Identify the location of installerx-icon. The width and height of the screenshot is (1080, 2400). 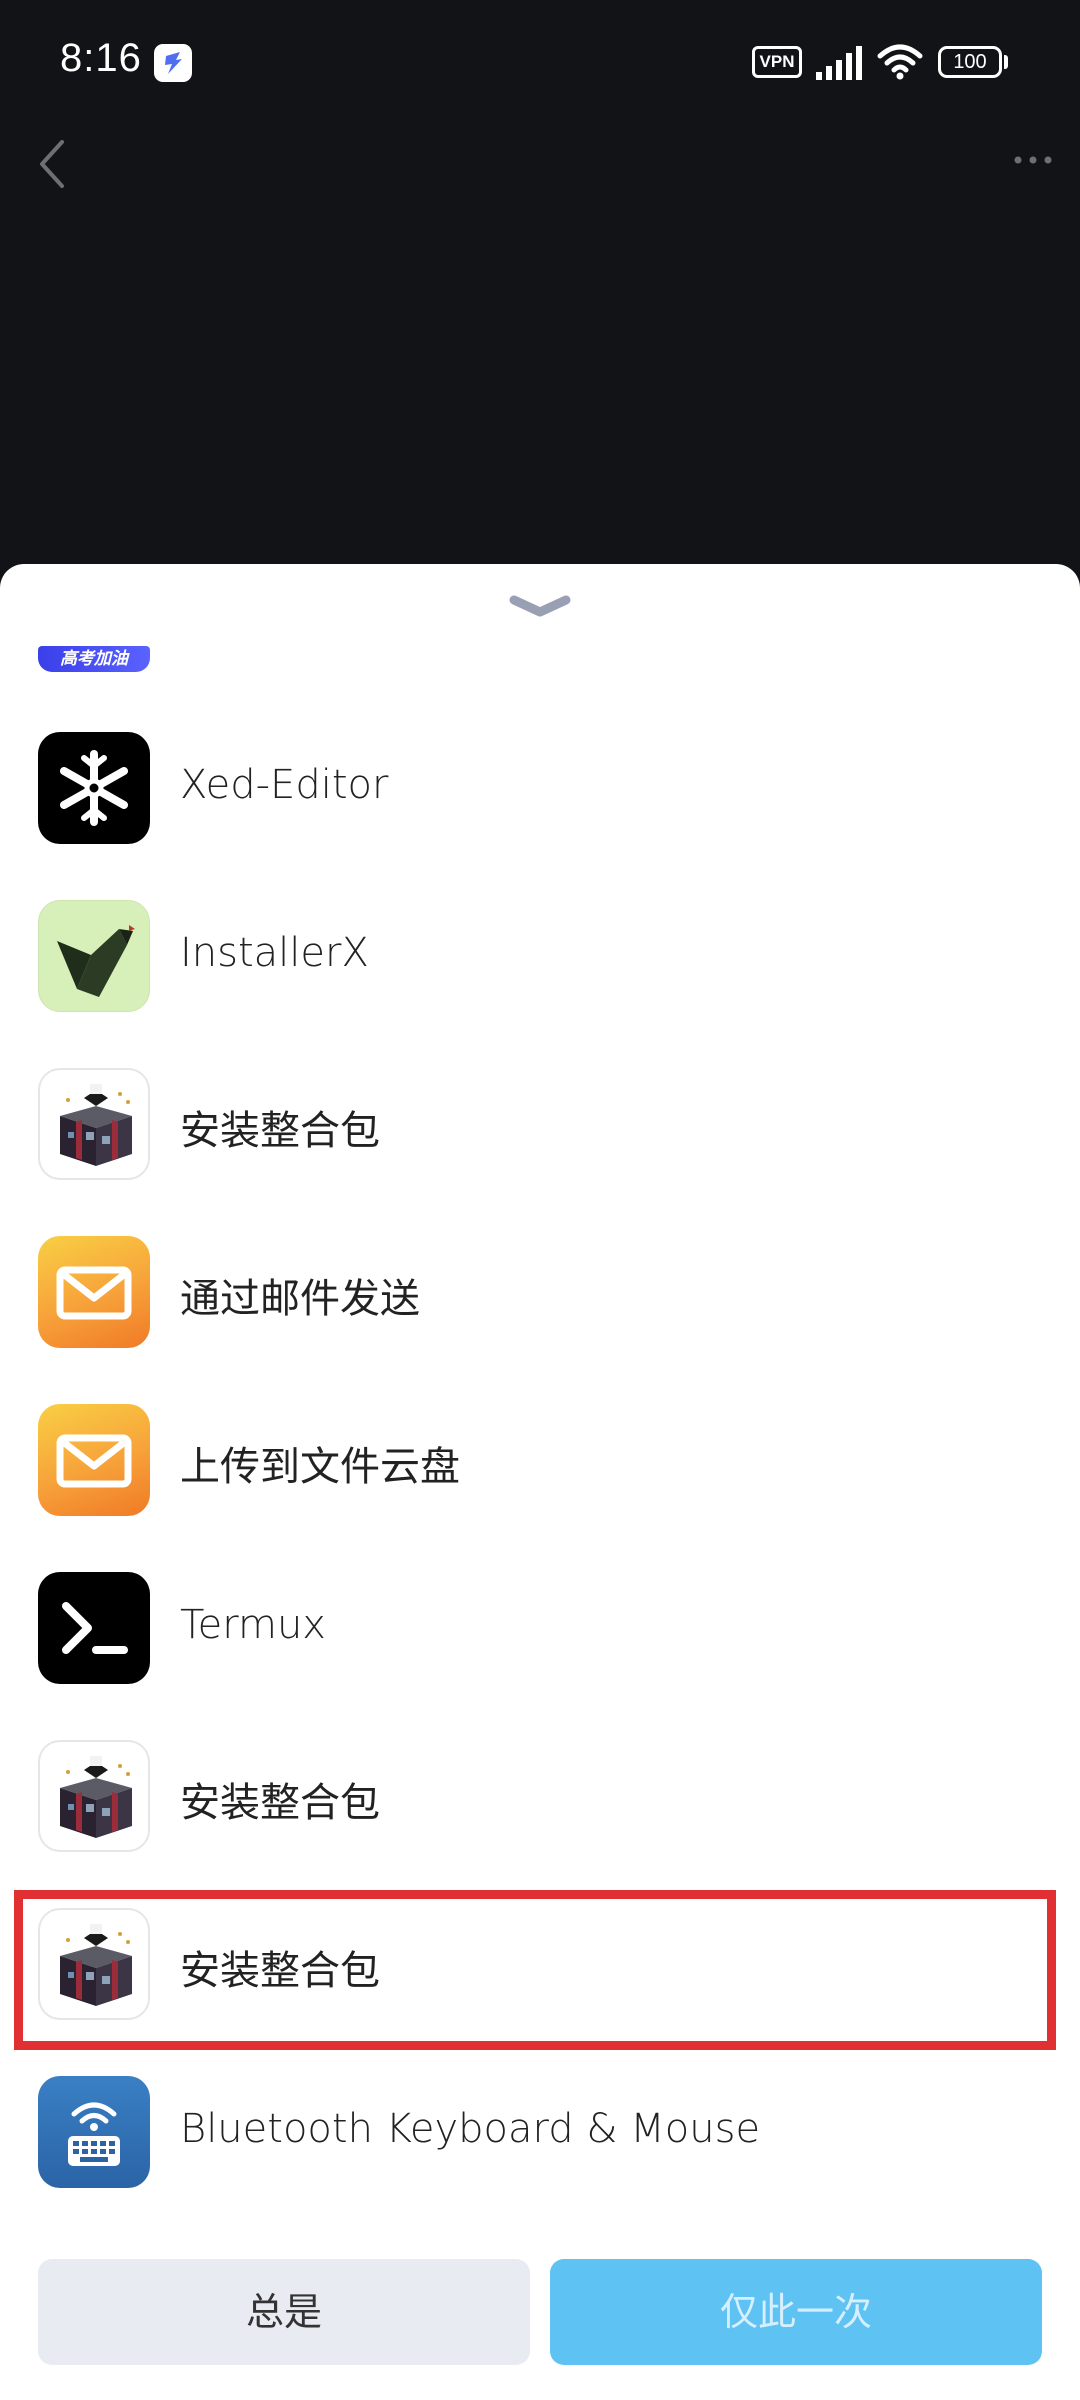
(94, 956).